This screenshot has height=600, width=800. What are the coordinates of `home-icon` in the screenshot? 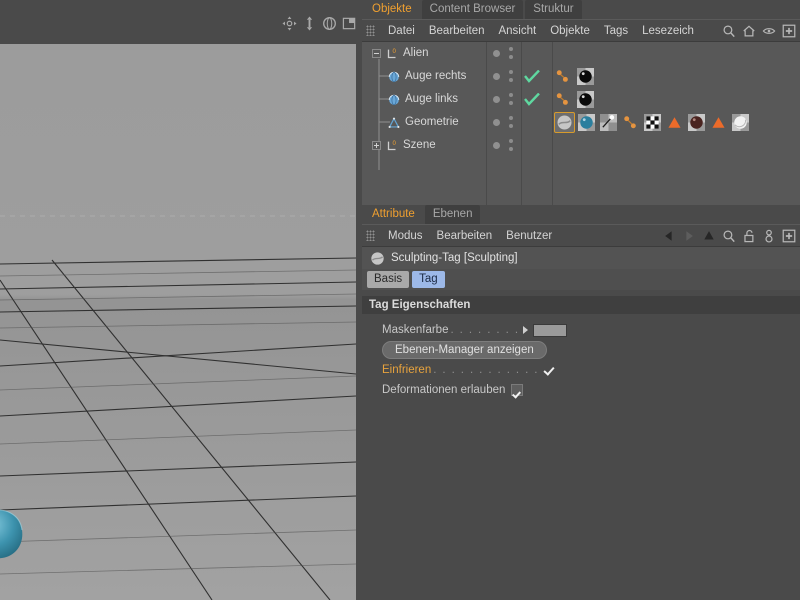 It's located at (749, 31).